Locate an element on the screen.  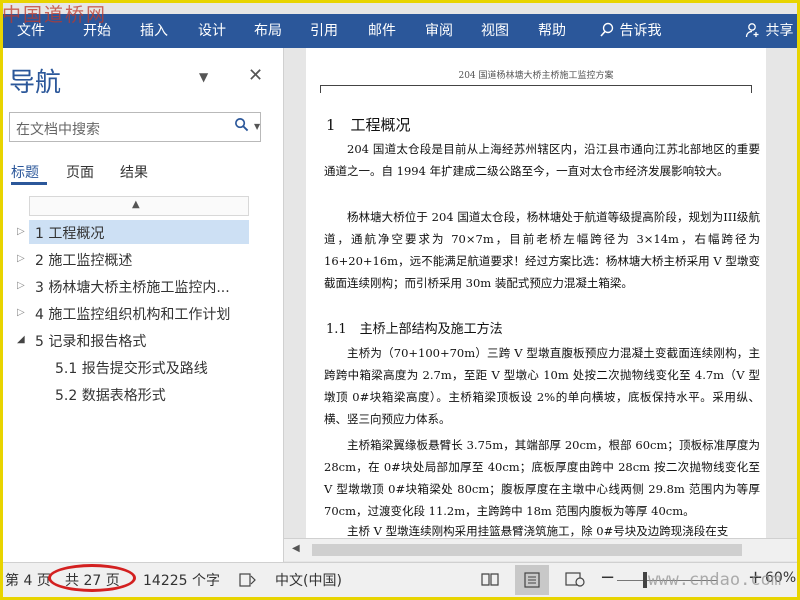
site-watermark: 中国道桥网 is located at coordinates (55, 15).